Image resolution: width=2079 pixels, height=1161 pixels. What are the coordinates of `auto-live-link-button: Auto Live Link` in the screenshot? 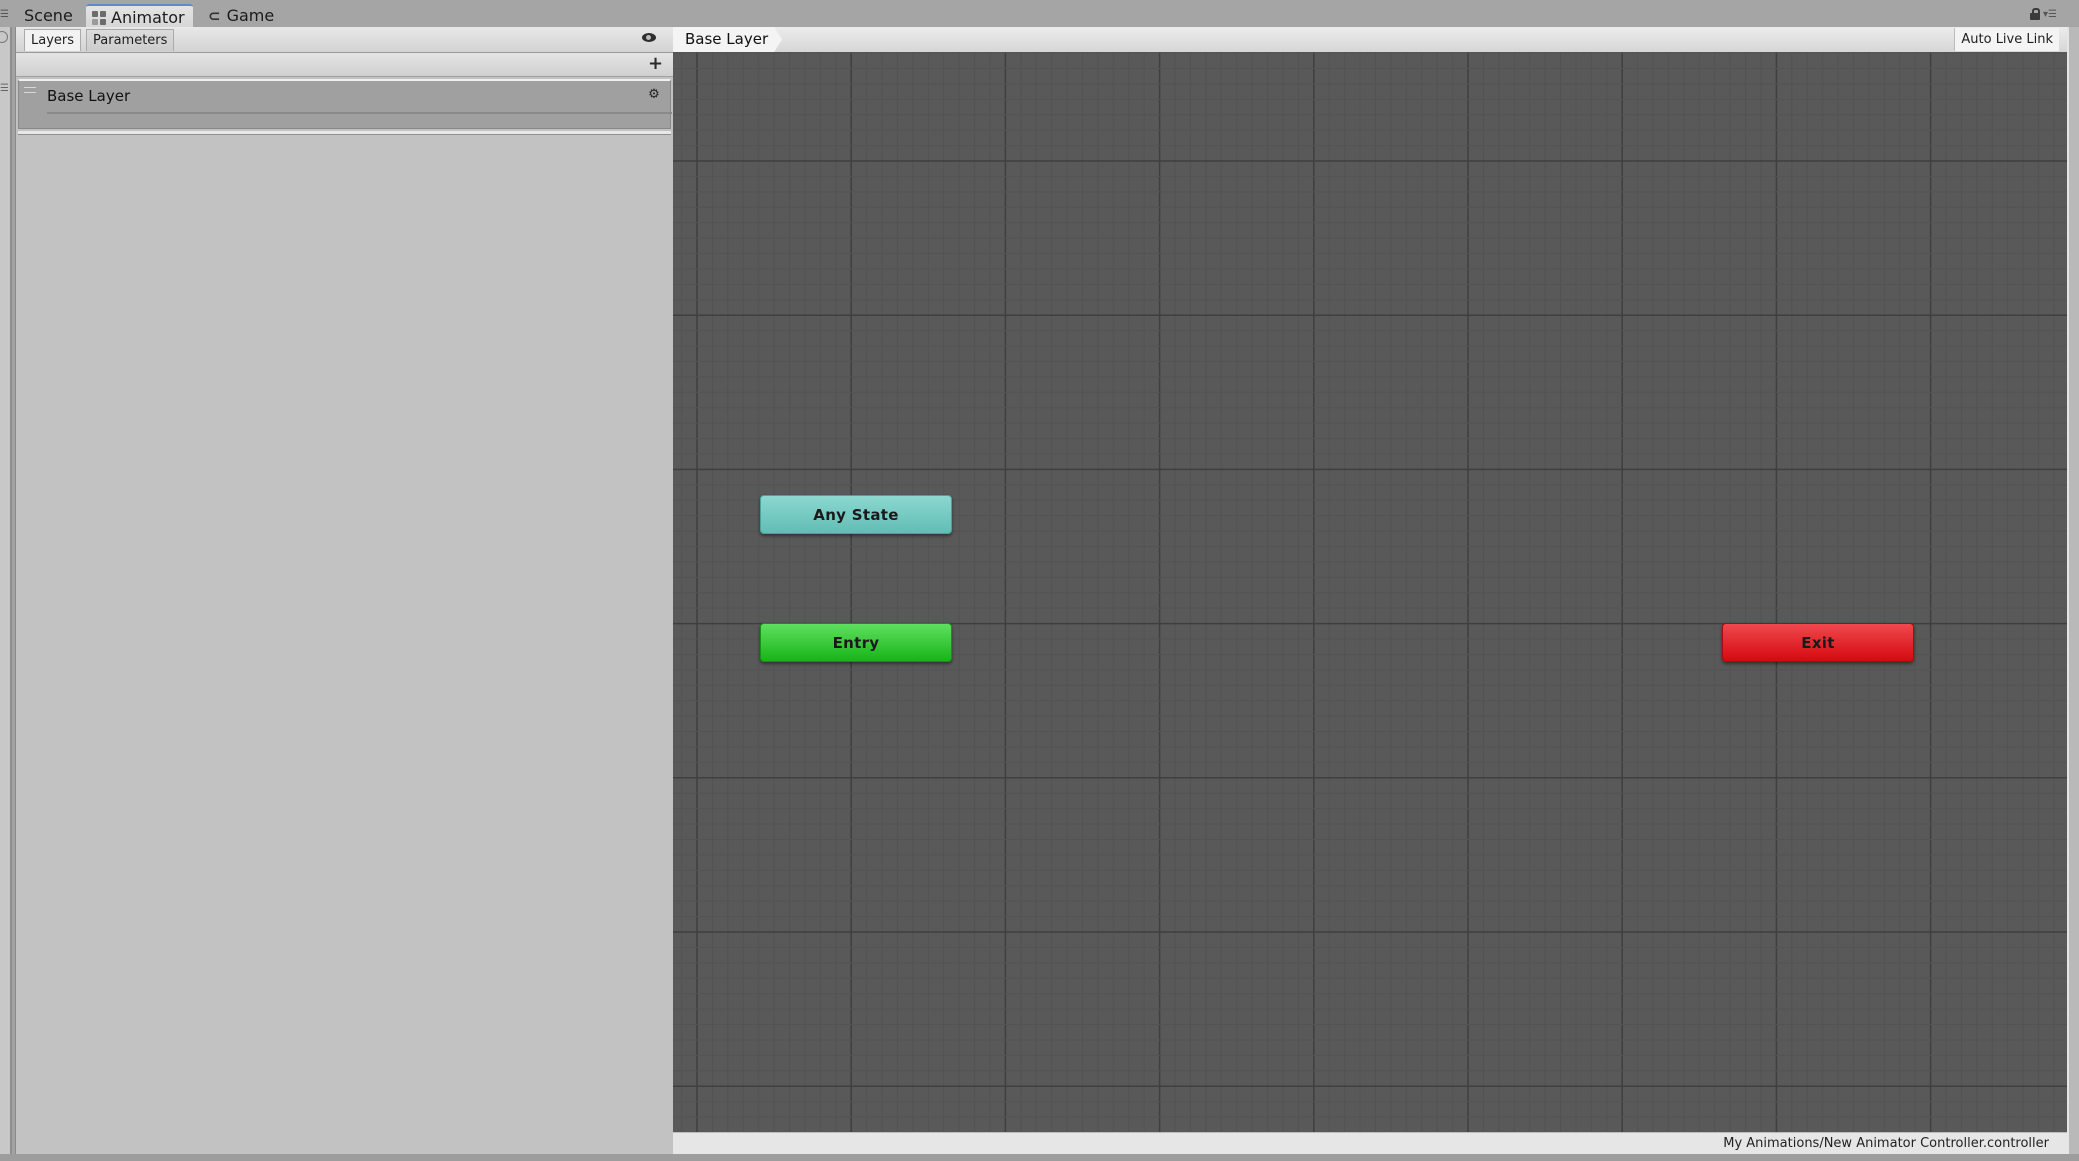 It's located at (2006, 39).